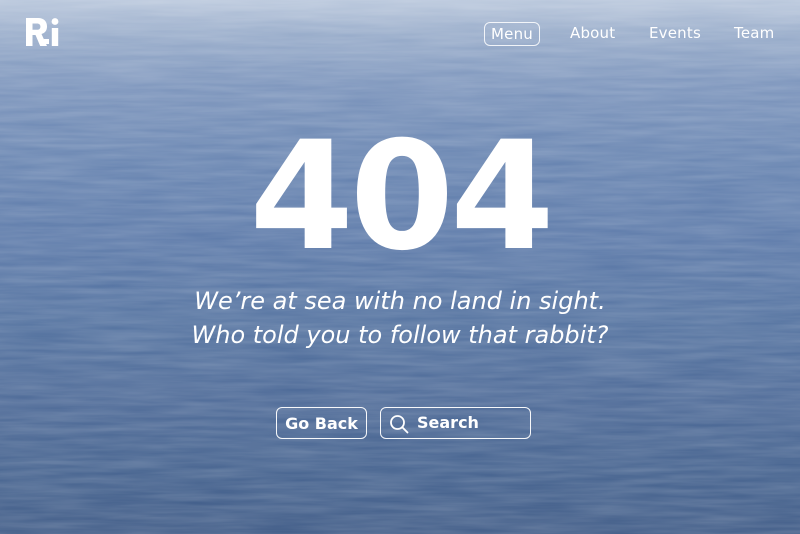 The height and width of the screenshot is (534, 800). I want to click on nav-item-events: Events, so click(675, 33).